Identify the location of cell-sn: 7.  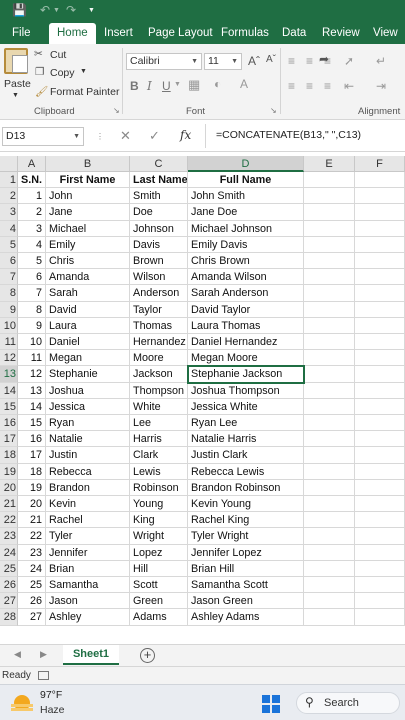
(32, 293).